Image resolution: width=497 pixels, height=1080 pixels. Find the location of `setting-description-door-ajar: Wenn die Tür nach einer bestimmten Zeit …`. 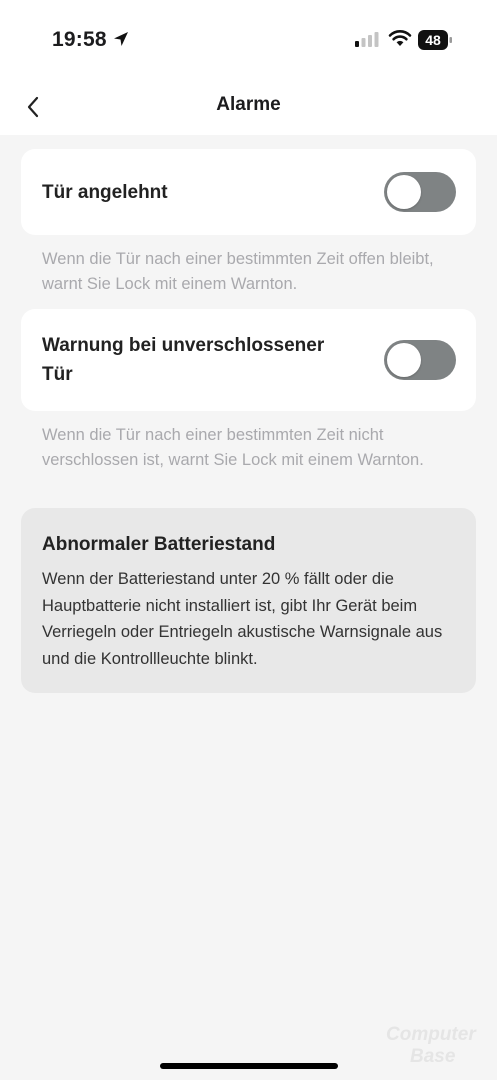

setting-description-door-ajar: Wenn die Tür nach einer bestimmten Zeit … is located at coordinates (238, 271).